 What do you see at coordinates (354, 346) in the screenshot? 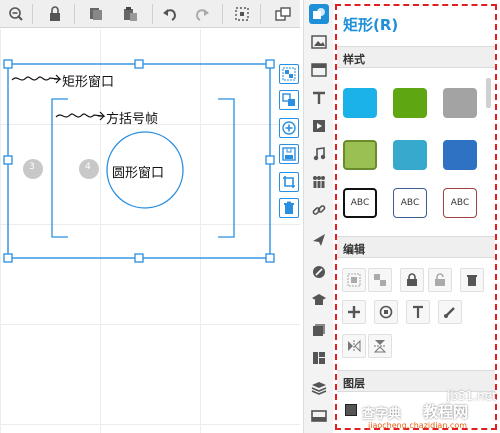
I see `flip-horizontal-icon` at bounding box center [354, 346].